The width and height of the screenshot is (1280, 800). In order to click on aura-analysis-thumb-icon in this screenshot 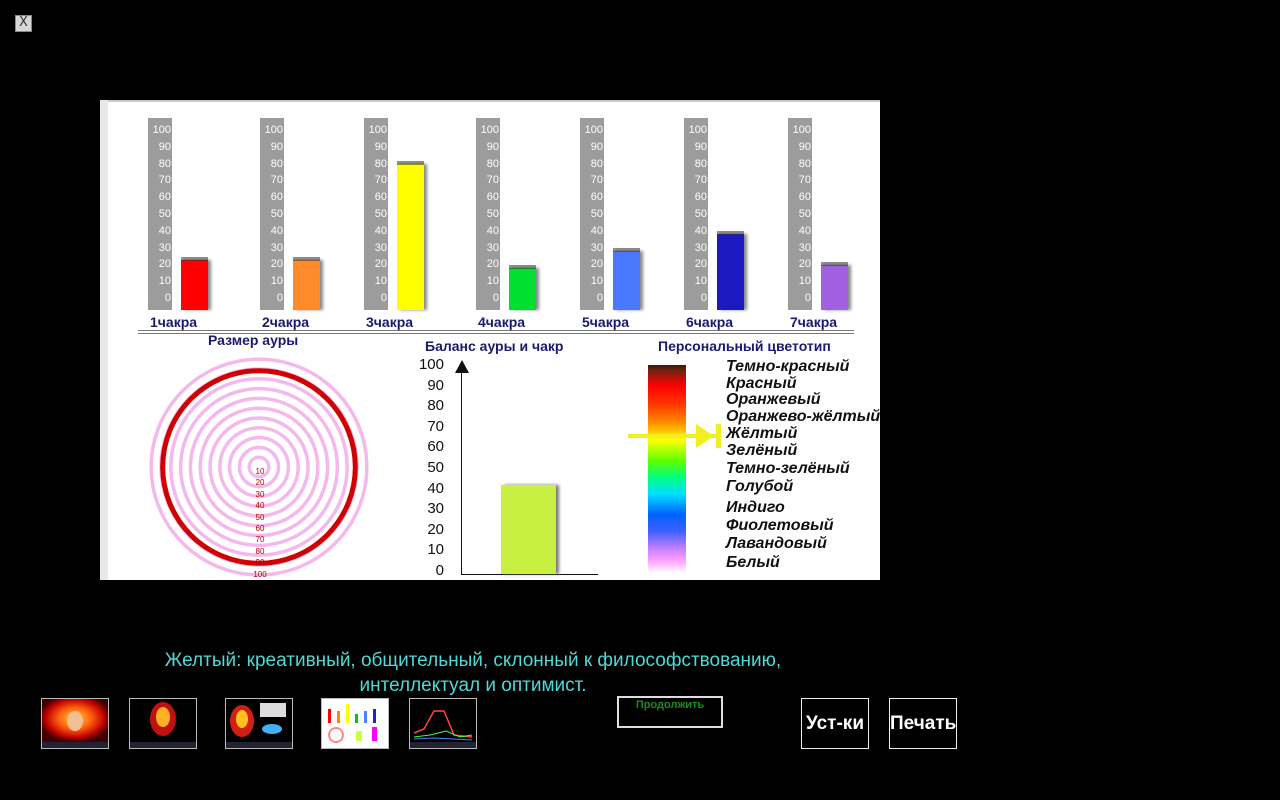, I will do `click(259, 723)`.